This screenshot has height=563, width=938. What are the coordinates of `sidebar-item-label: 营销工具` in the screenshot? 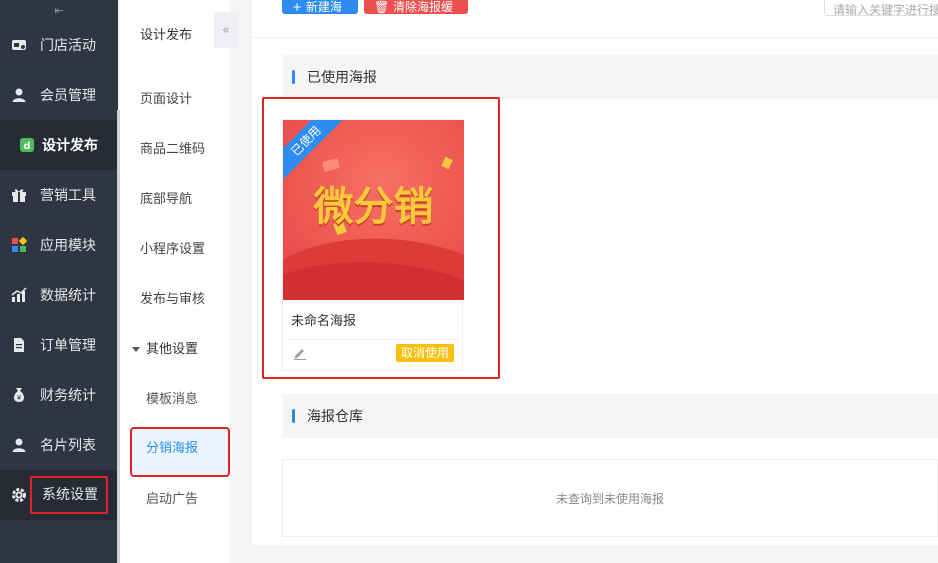 It's located at (68, 196).